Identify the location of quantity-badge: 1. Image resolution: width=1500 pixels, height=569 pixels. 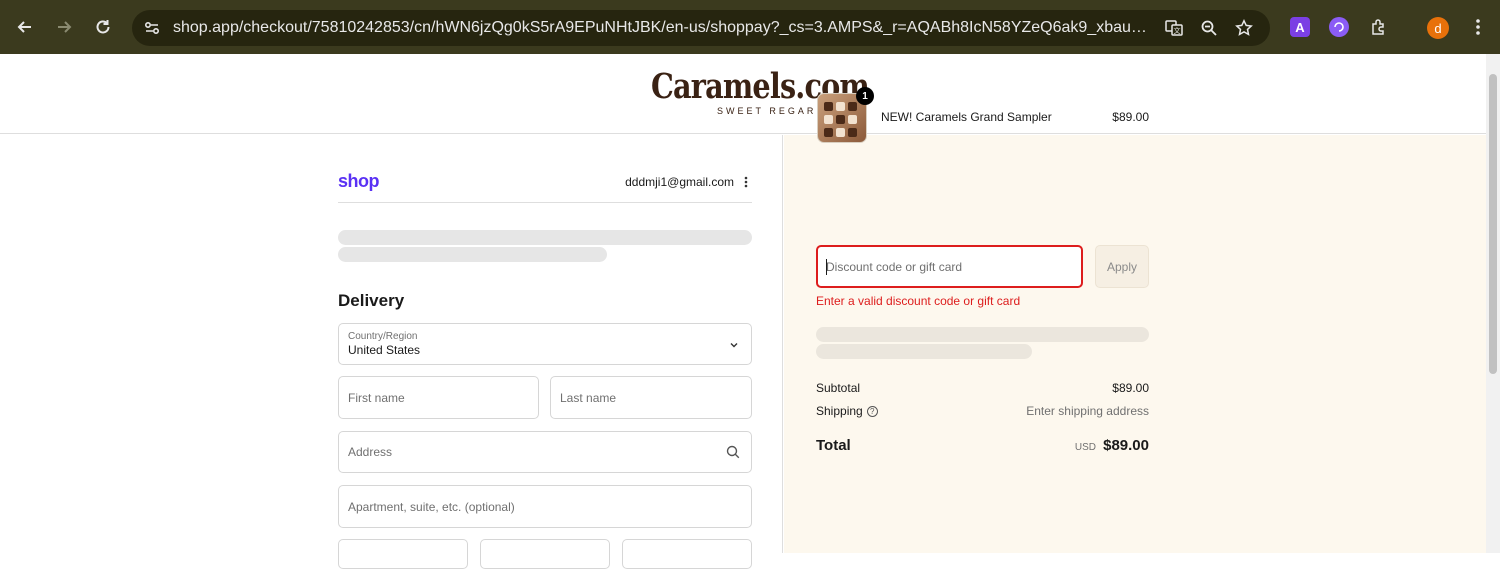
(865, 96).